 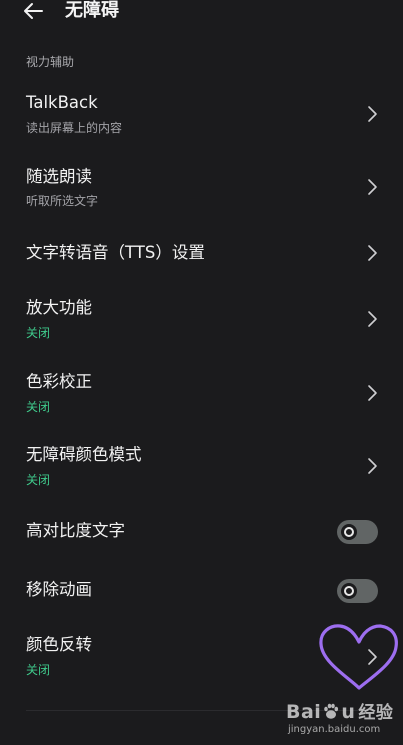 I want to click on heart-annotation-icon, so click(x=358, y=657).